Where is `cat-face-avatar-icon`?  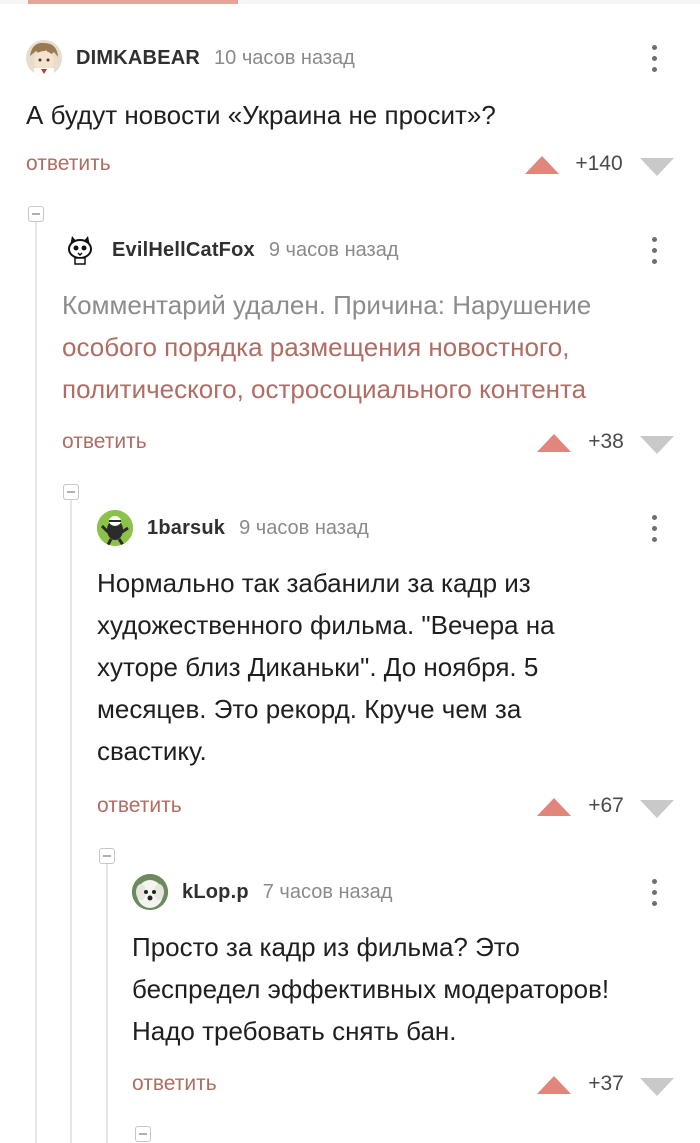
cat-face-avatar-icon is located at coordinates (80, 250).